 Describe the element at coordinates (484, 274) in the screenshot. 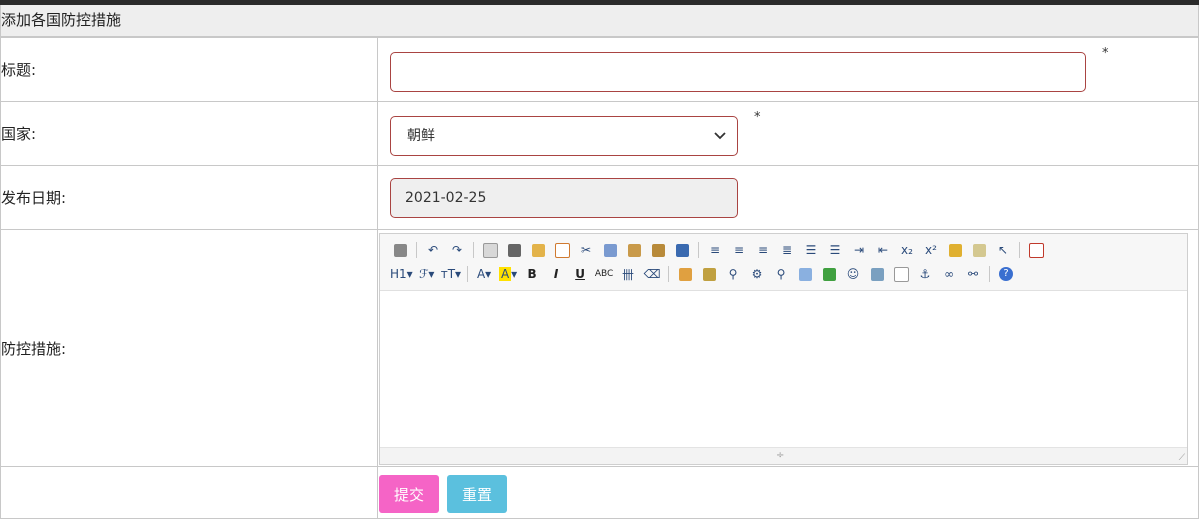

I see `font-color-button: A ▾` at that location.